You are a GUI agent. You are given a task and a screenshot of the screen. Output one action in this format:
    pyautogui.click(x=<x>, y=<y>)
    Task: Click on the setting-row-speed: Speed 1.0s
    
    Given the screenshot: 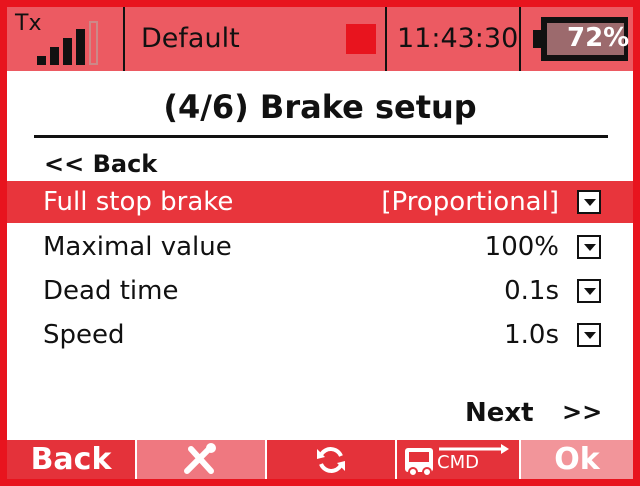 What is the action you would take?
    pyautogui.click(x=320, y=335)
    